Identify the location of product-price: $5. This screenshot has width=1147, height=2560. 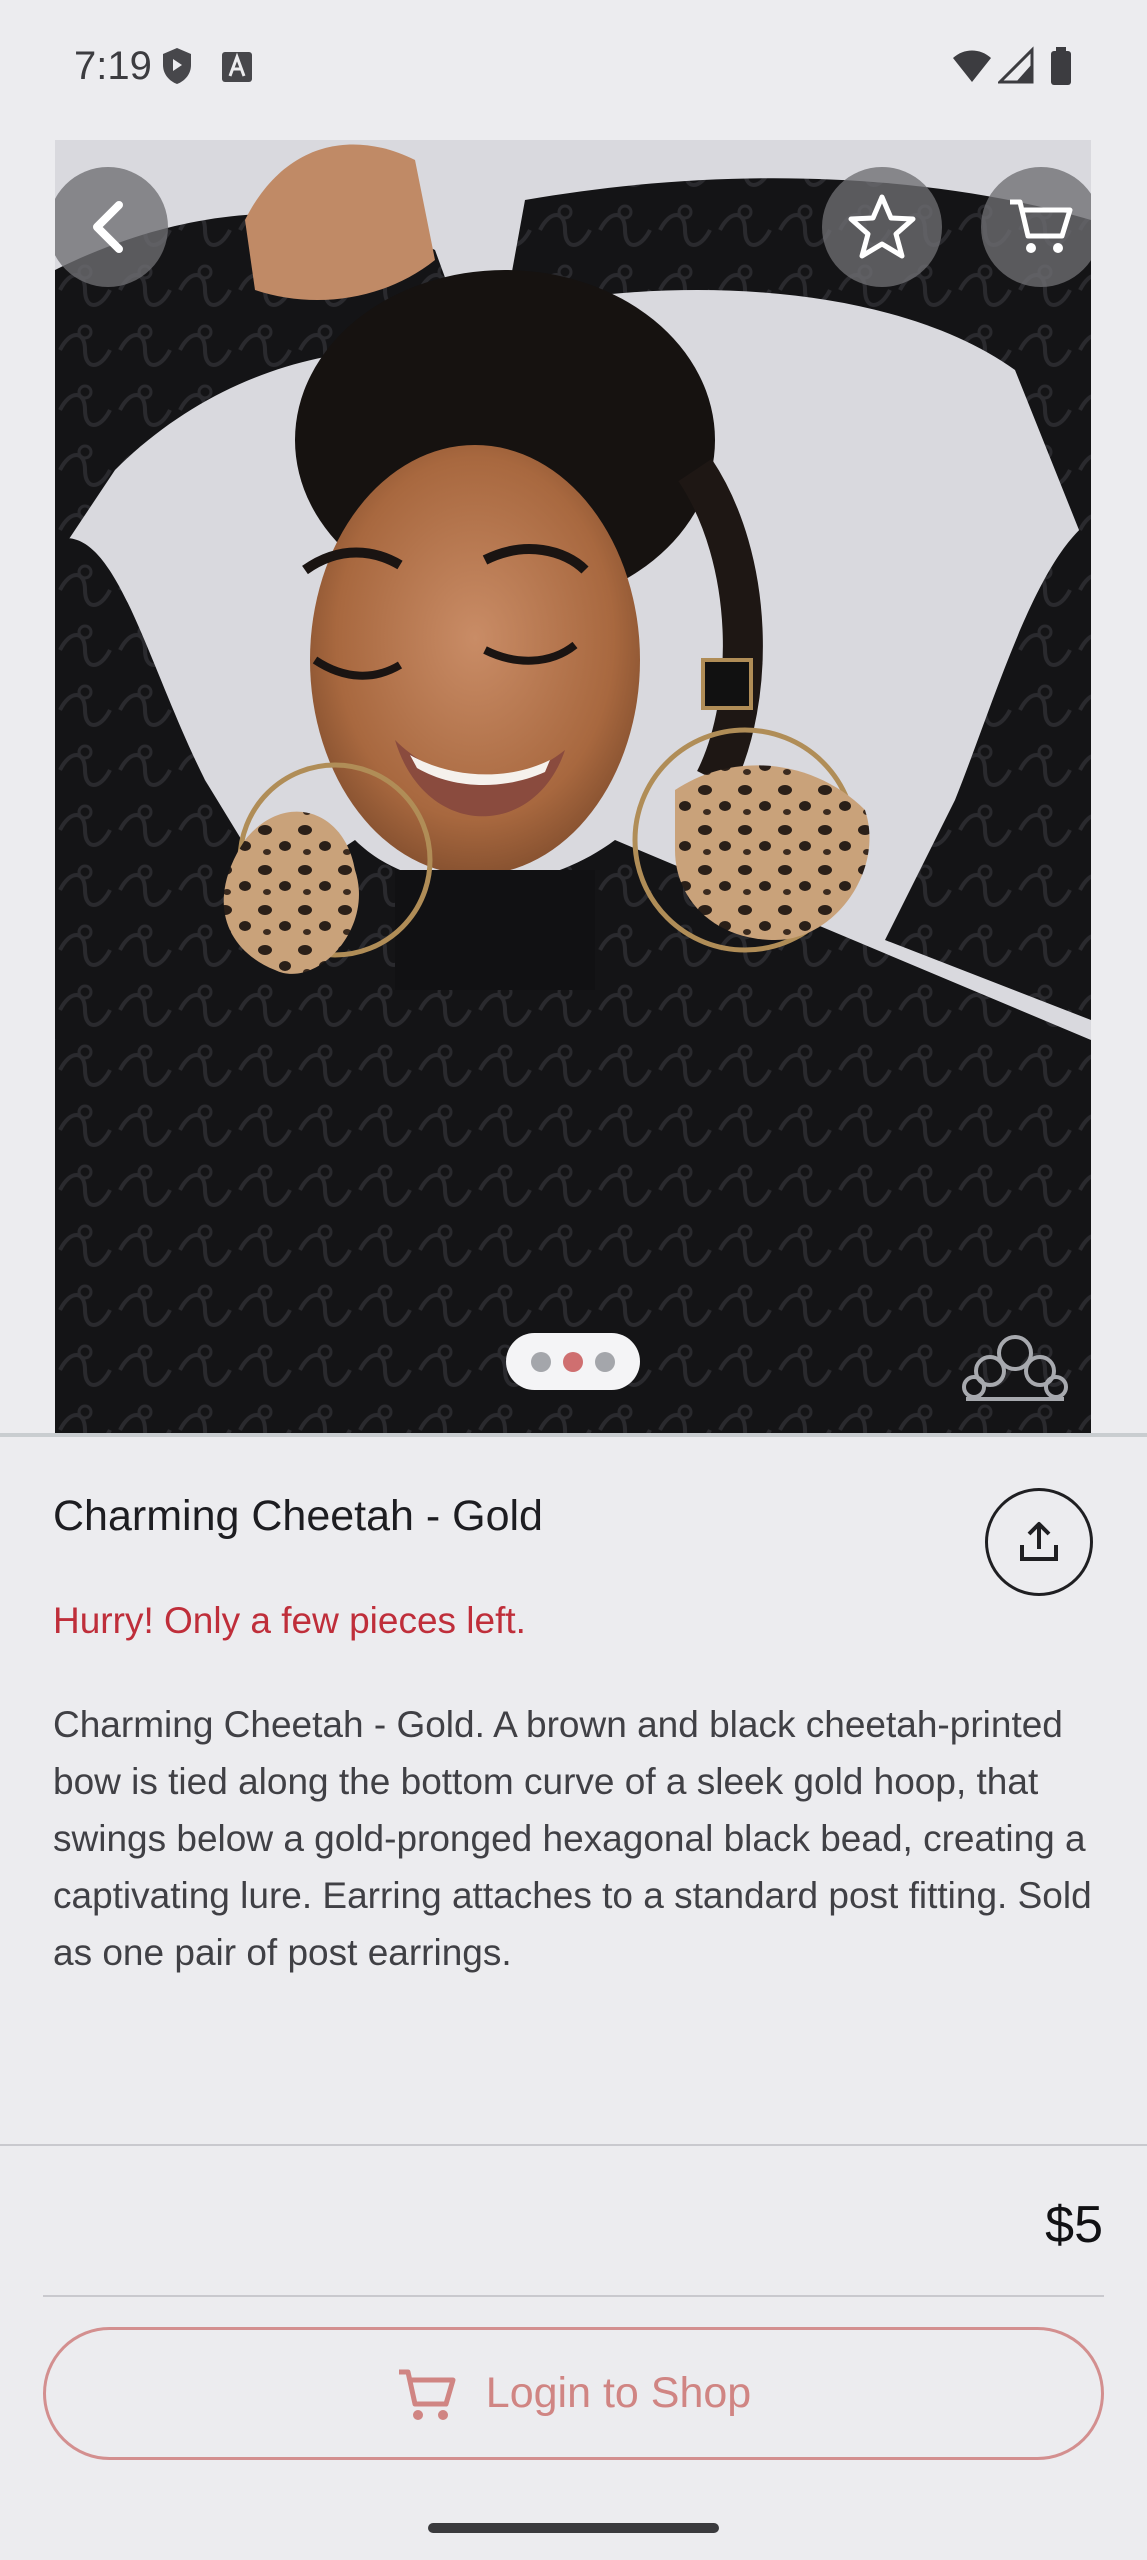
(1074, 2225).